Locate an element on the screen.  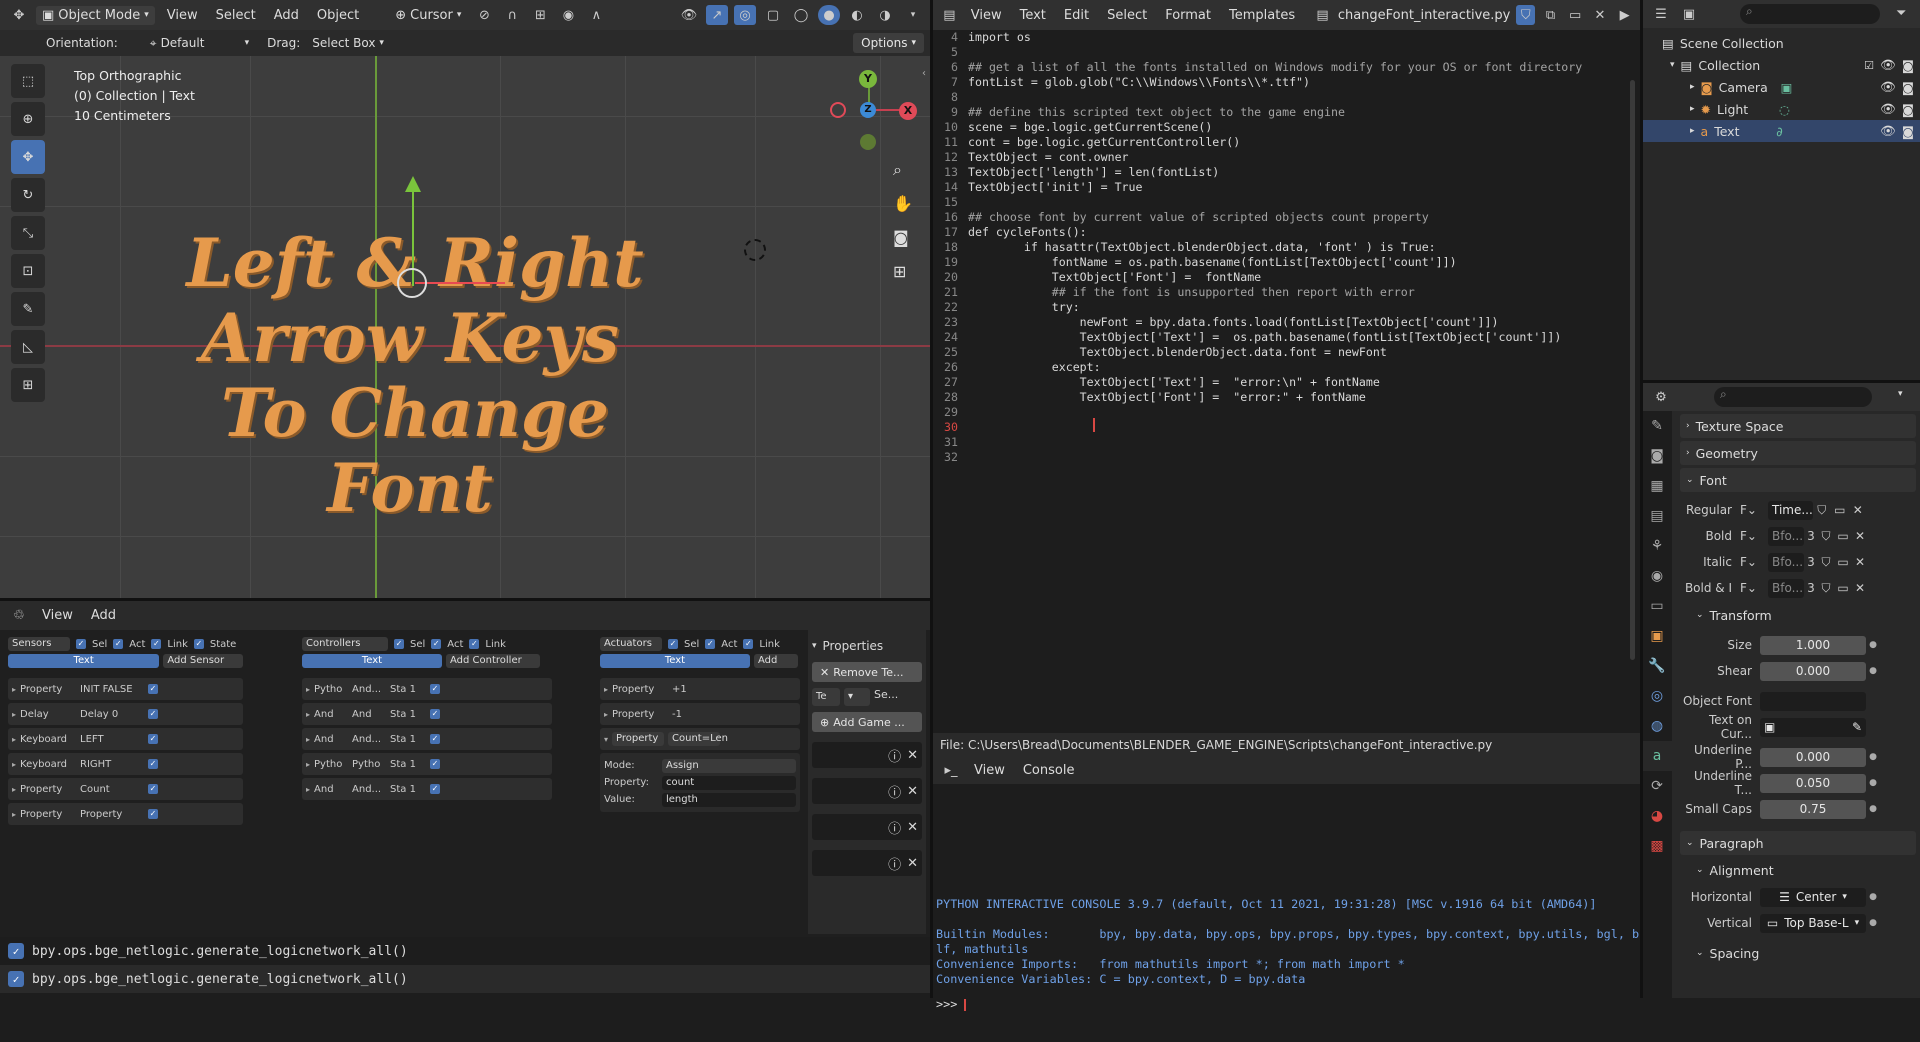
sensor-checkbox: ✓ is located at coordinates (153, 814).